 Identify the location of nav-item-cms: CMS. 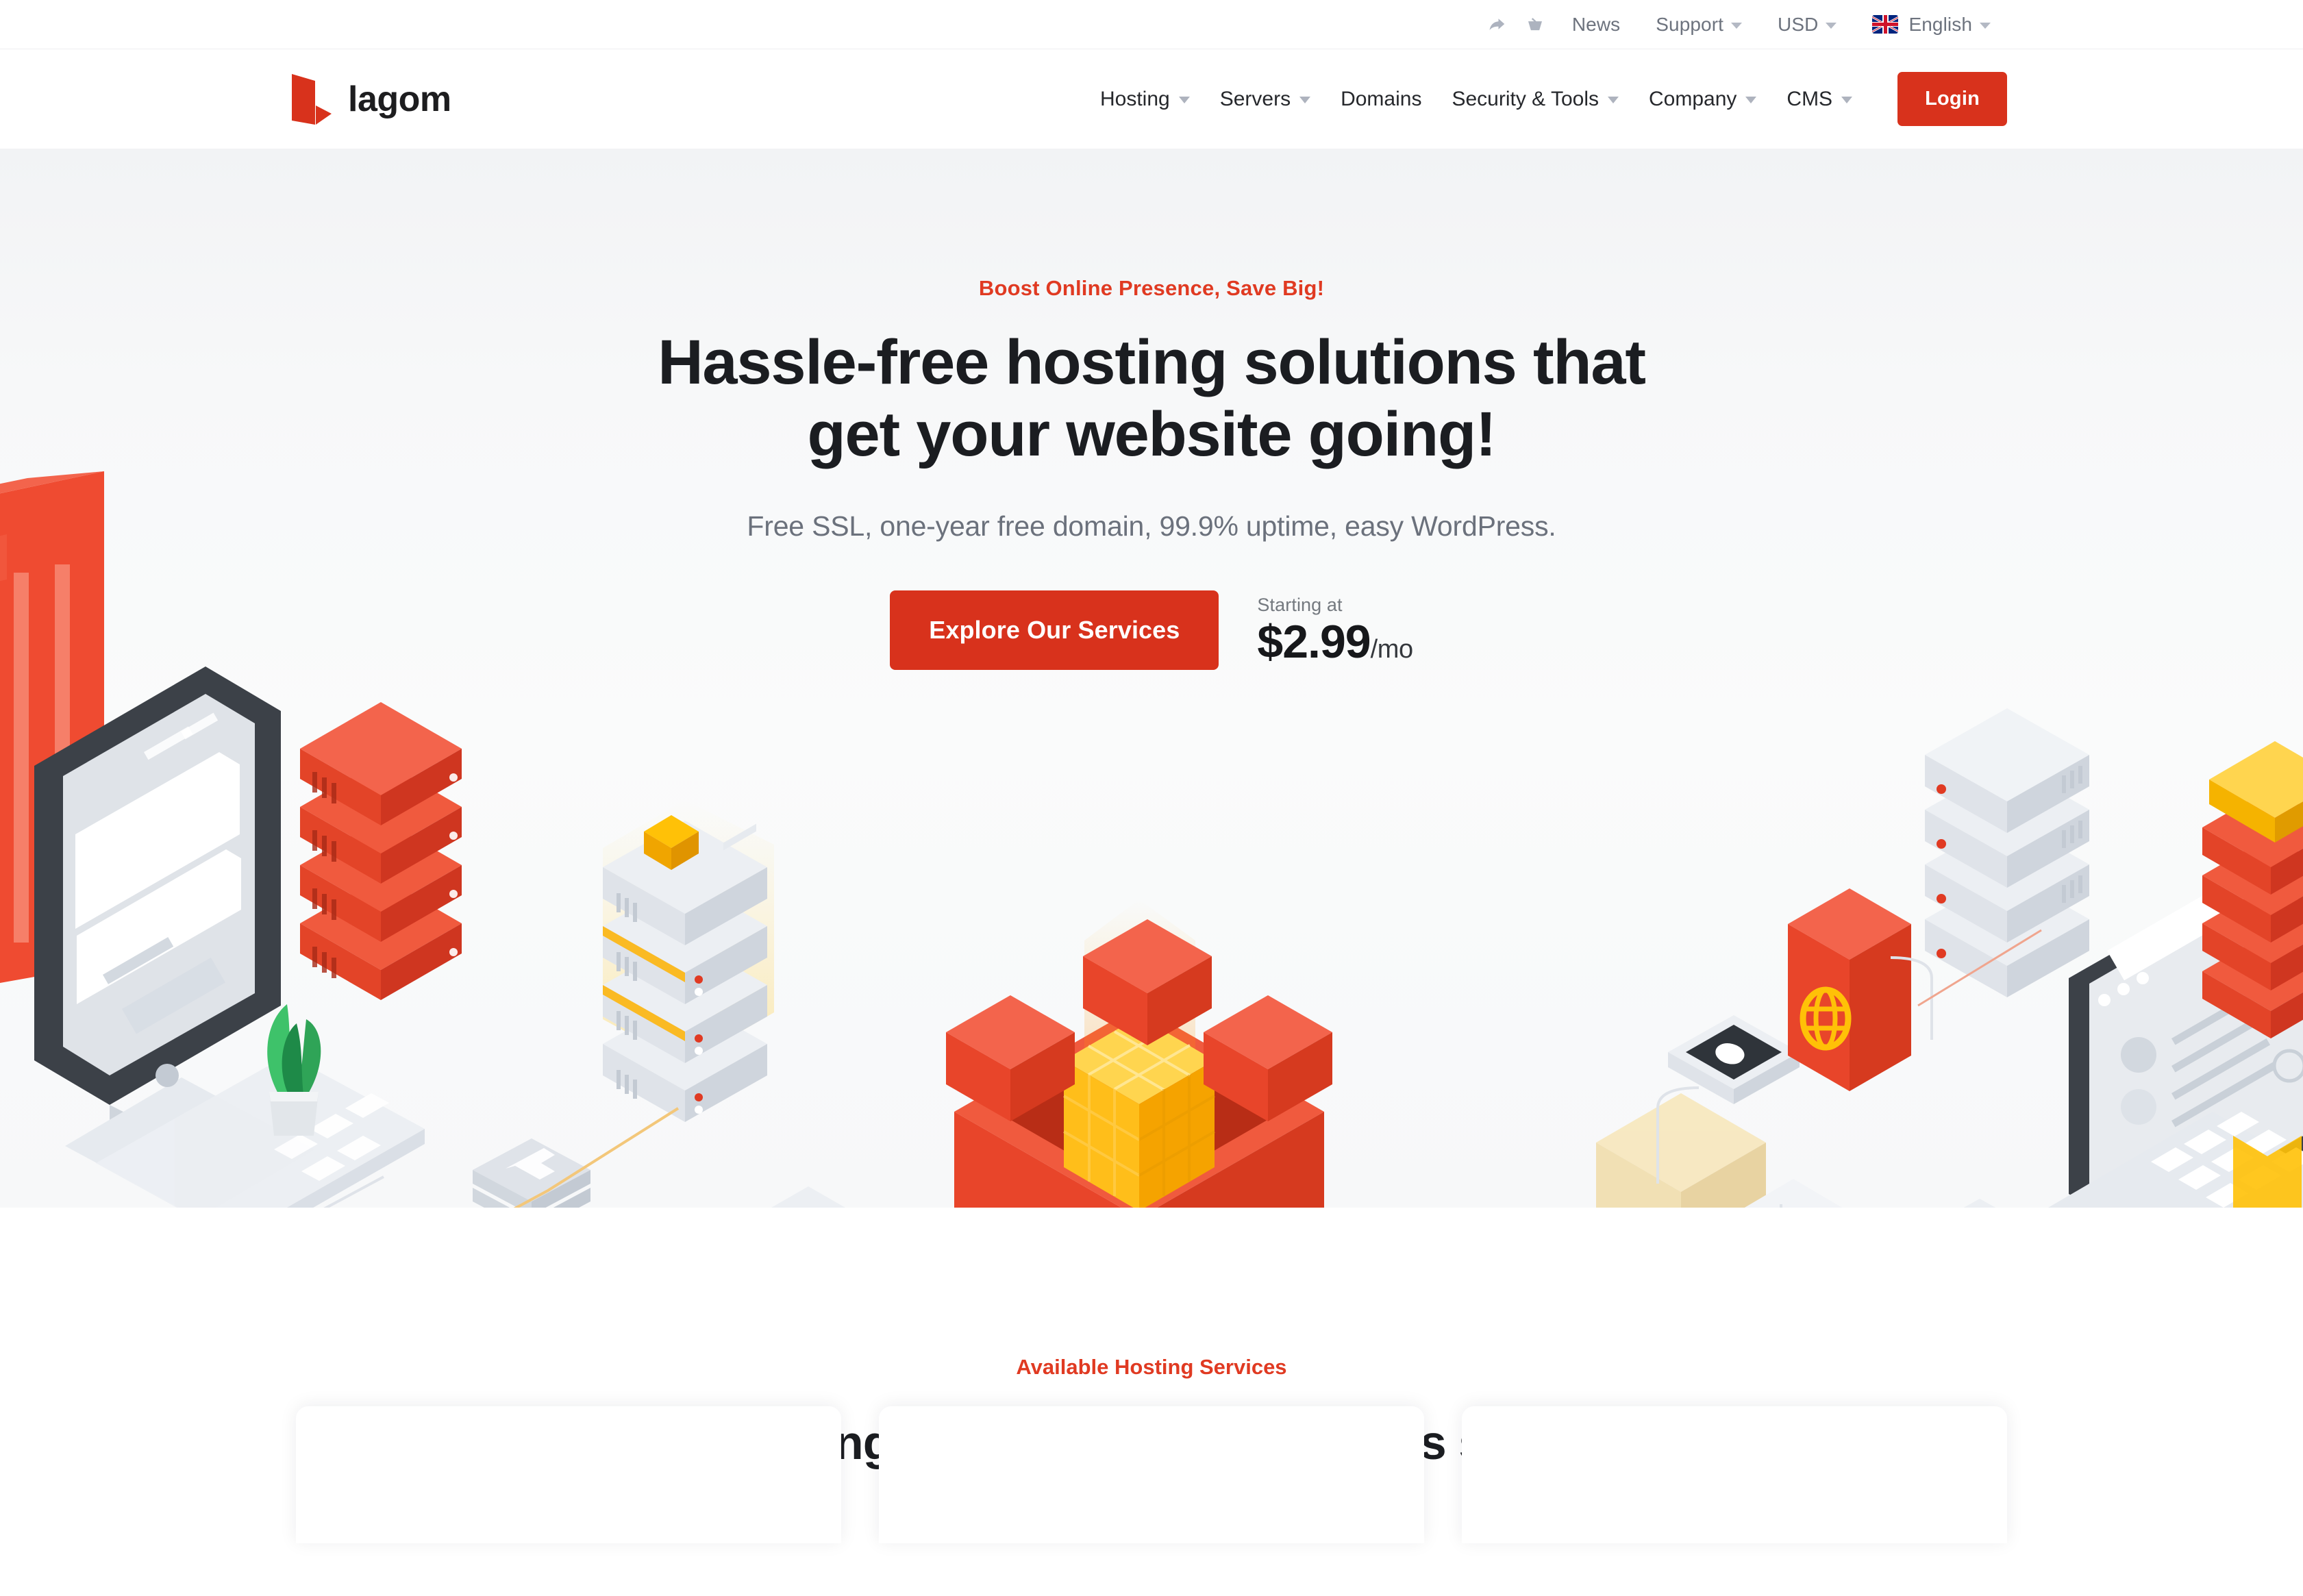
(1819, 99).